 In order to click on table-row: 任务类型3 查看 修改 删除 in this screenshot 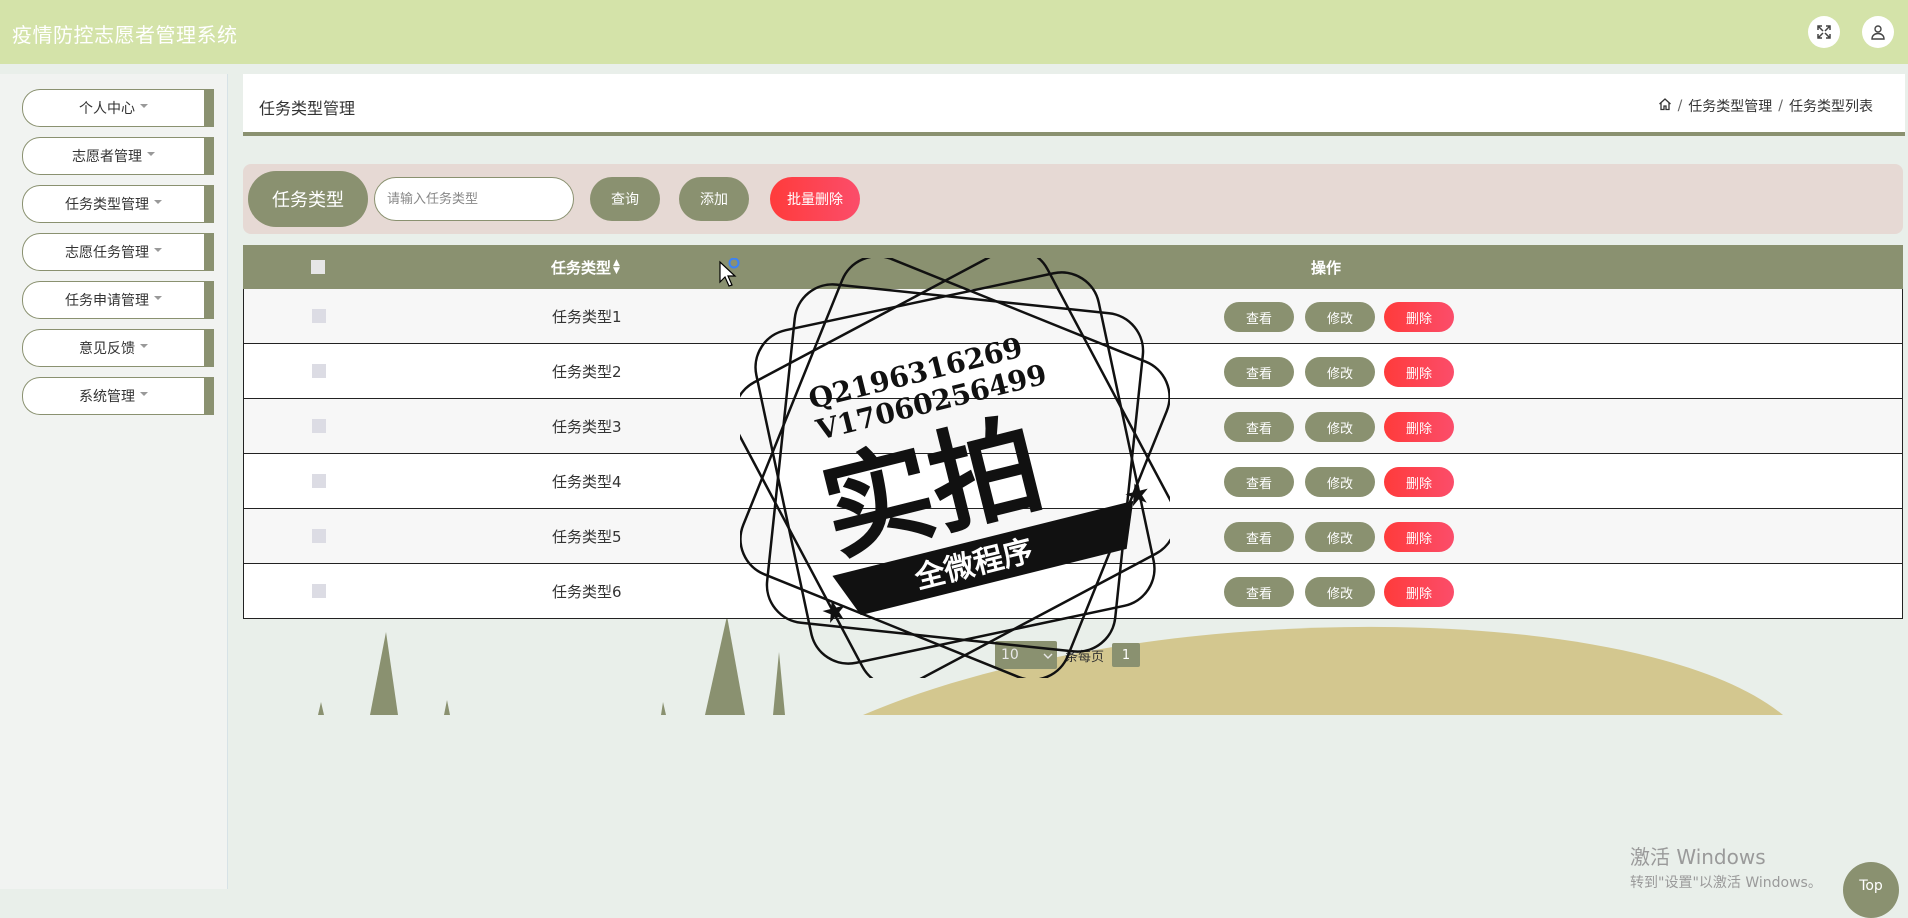, I will do `click(1073, 426)`.